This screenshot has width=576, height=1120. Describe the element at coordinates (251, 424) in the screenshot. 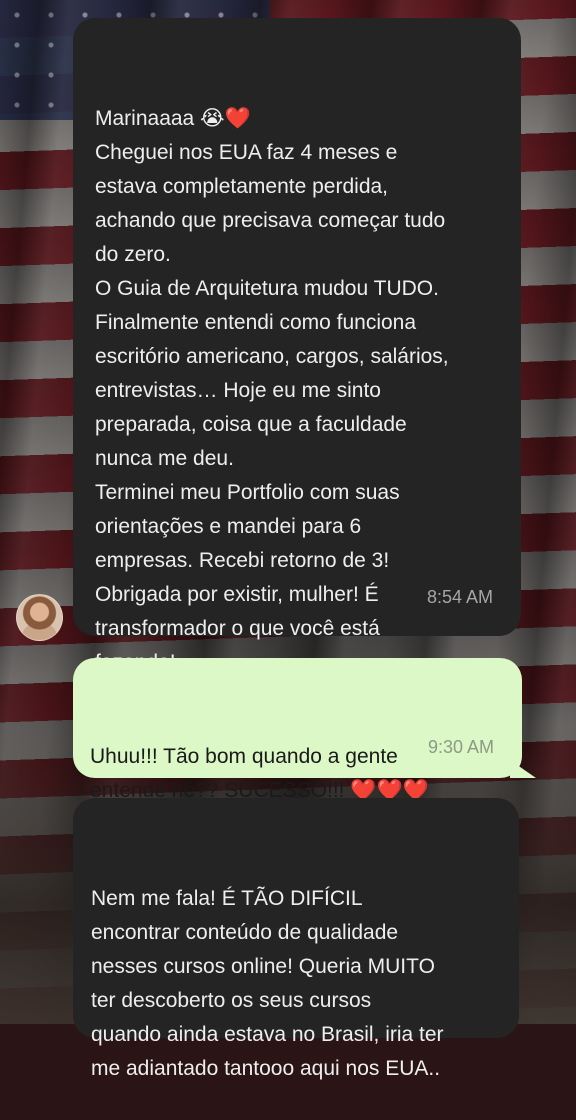

I see `message-line: preparada, coisa que a faculdade` at that location.